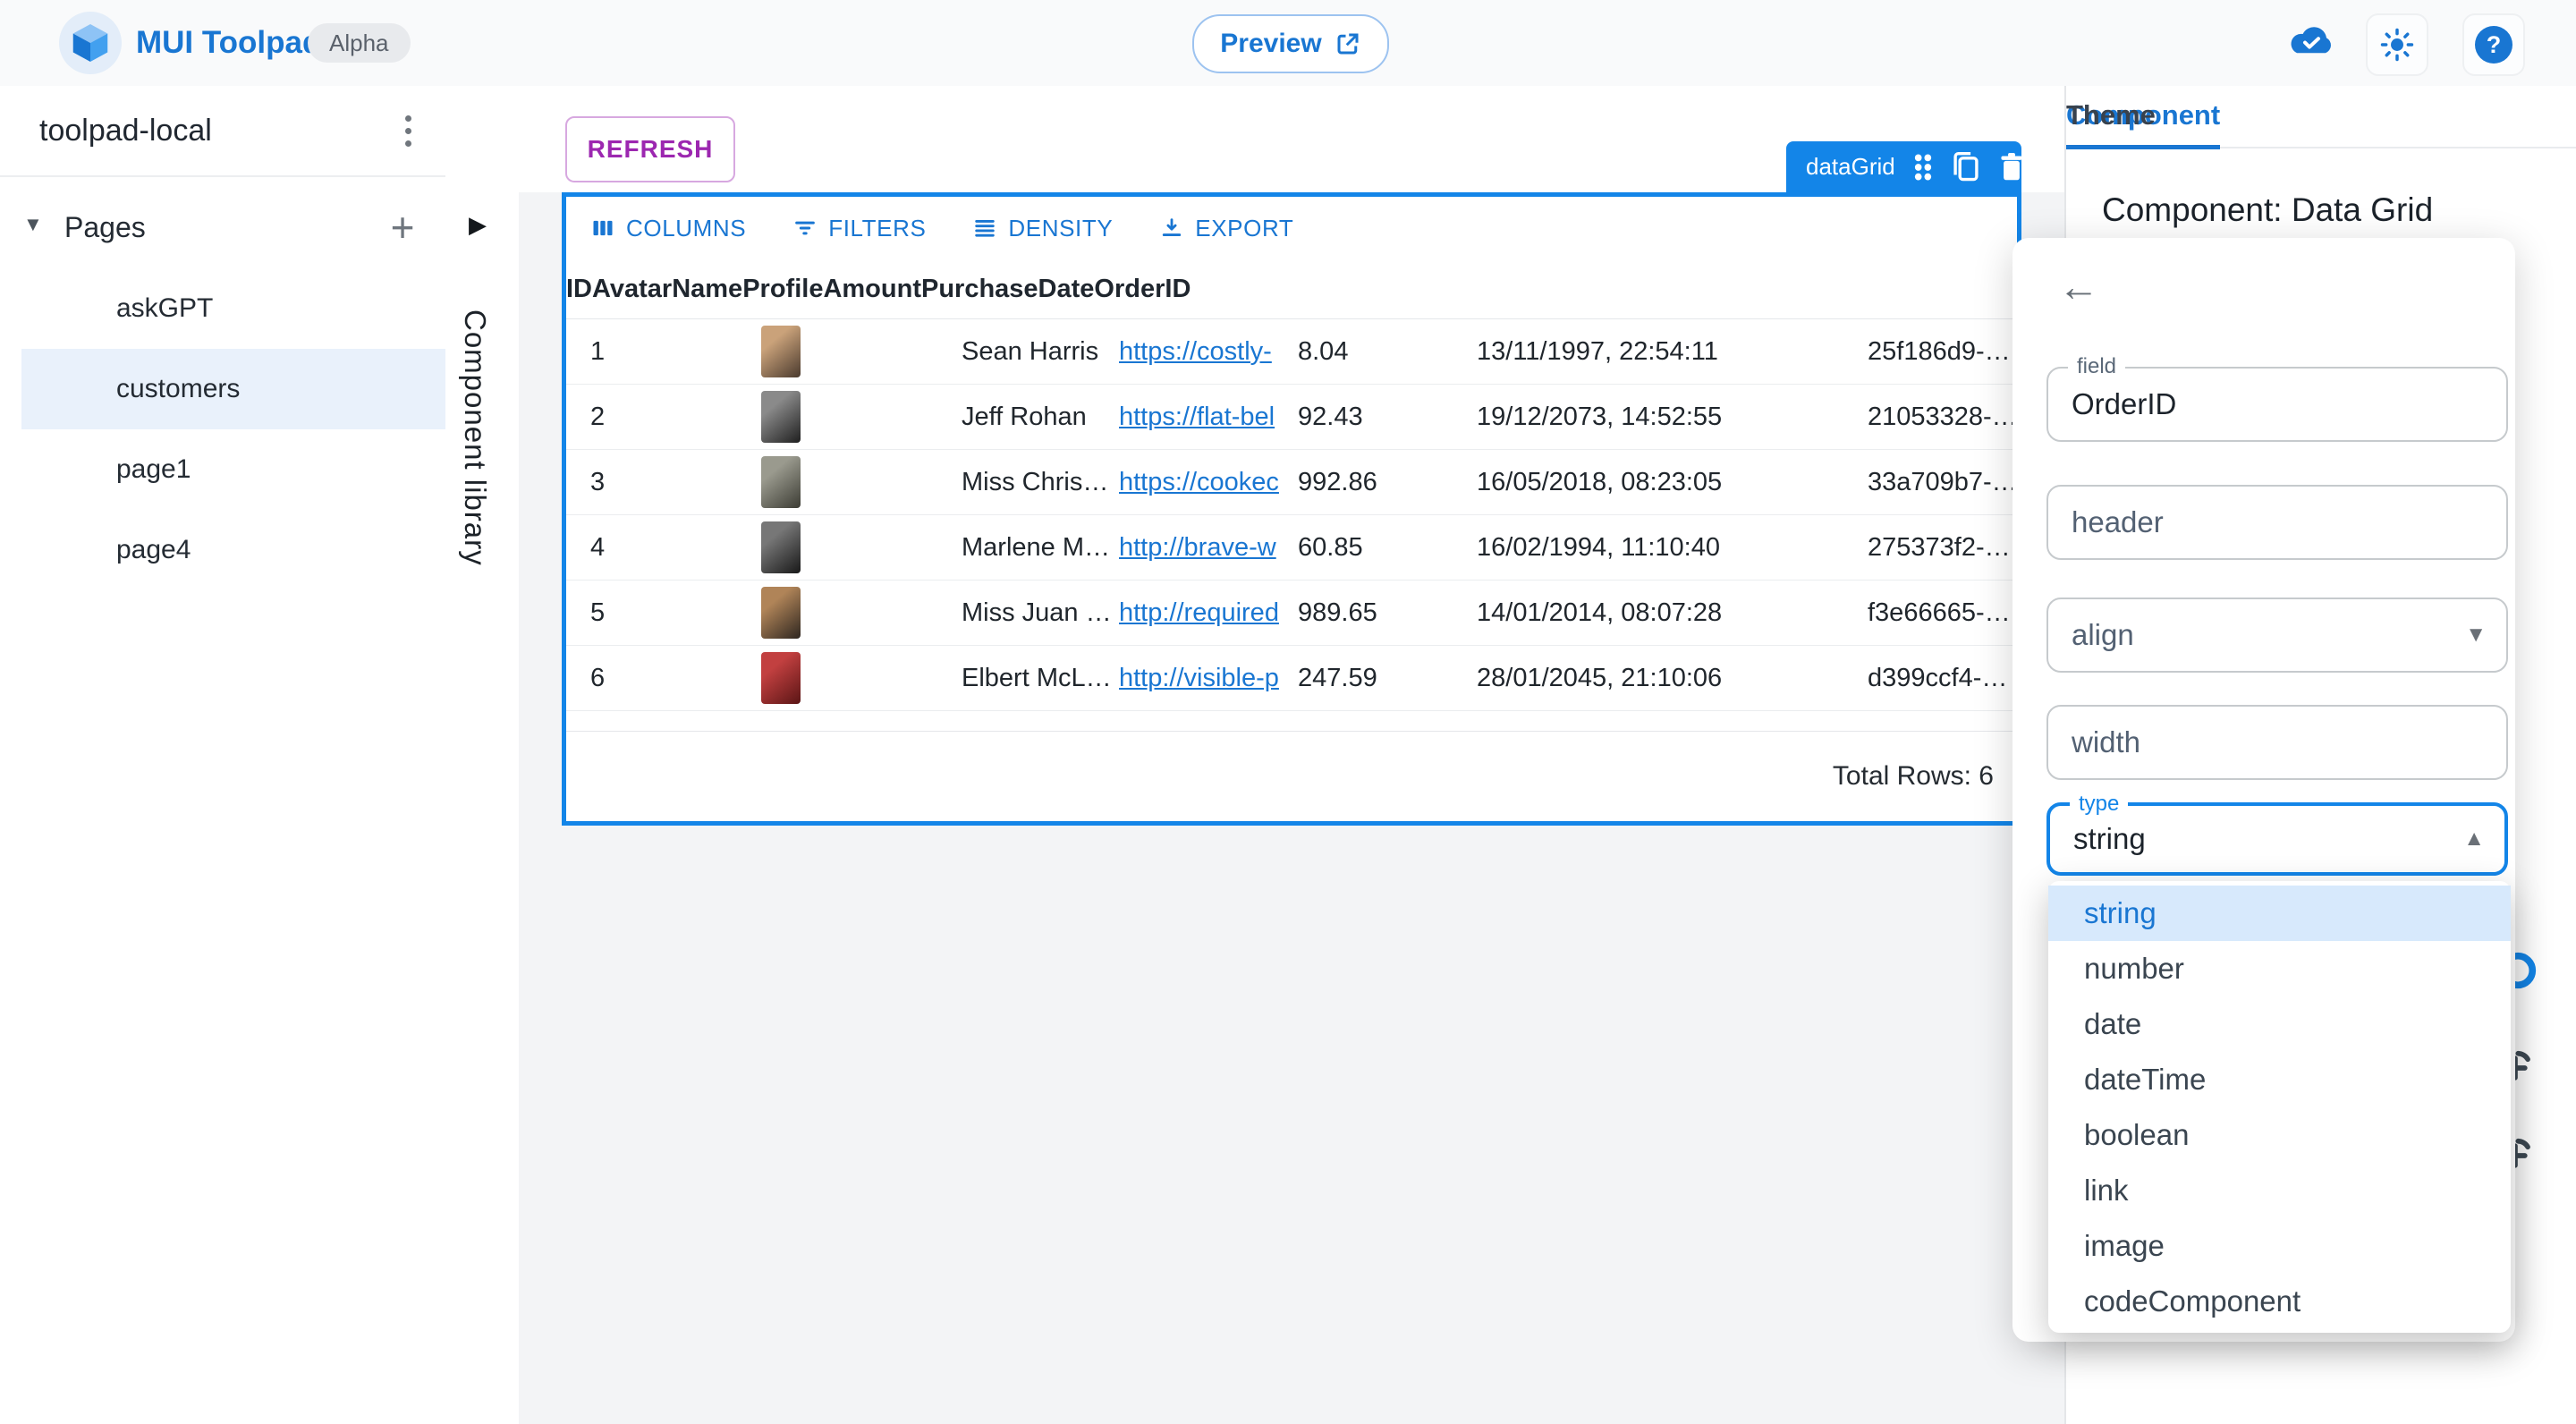  What do you see at coordinates (2476, 635) in the screenshot?
I see `chevron-down-icon: ▼` at bounding box center [2476, 635].